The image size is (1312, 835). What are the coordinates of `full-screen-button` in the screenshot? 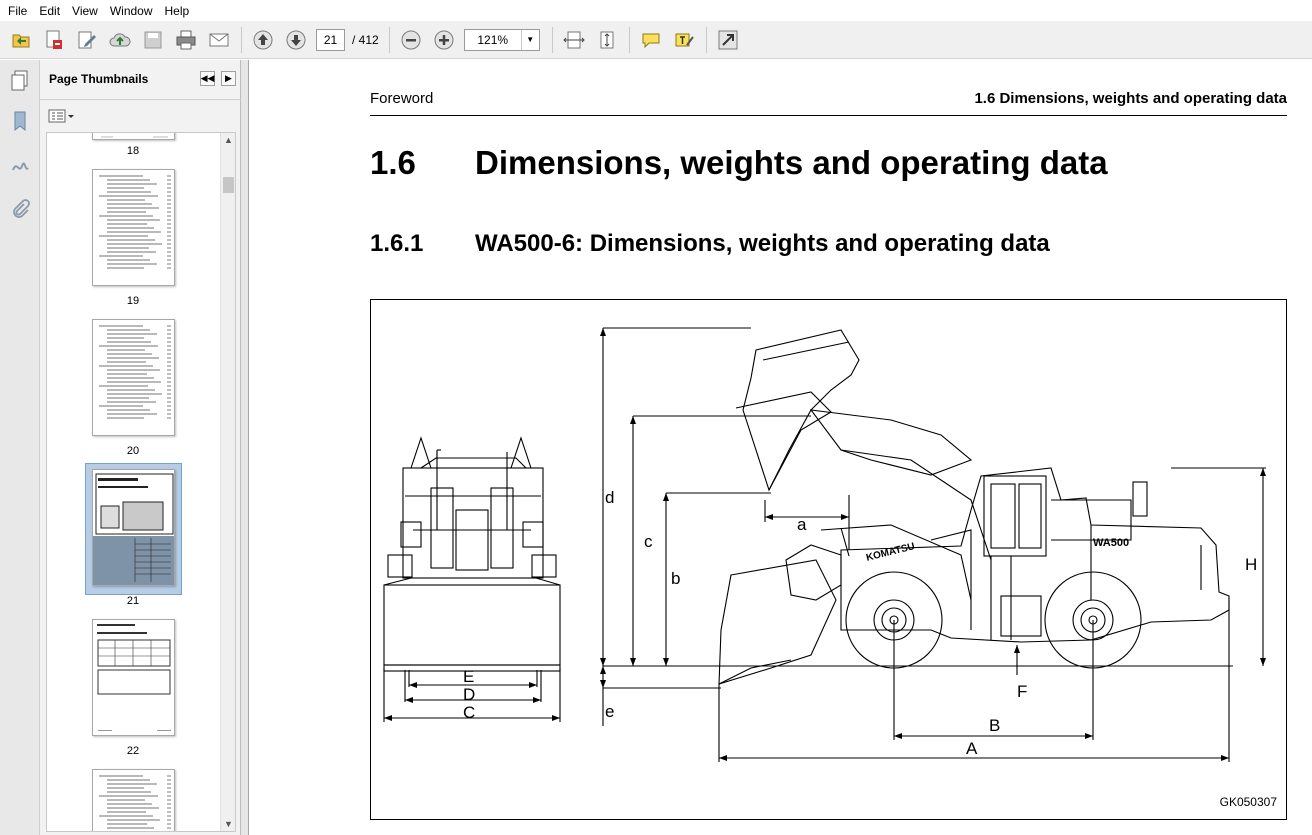 It's located at (728, 40).